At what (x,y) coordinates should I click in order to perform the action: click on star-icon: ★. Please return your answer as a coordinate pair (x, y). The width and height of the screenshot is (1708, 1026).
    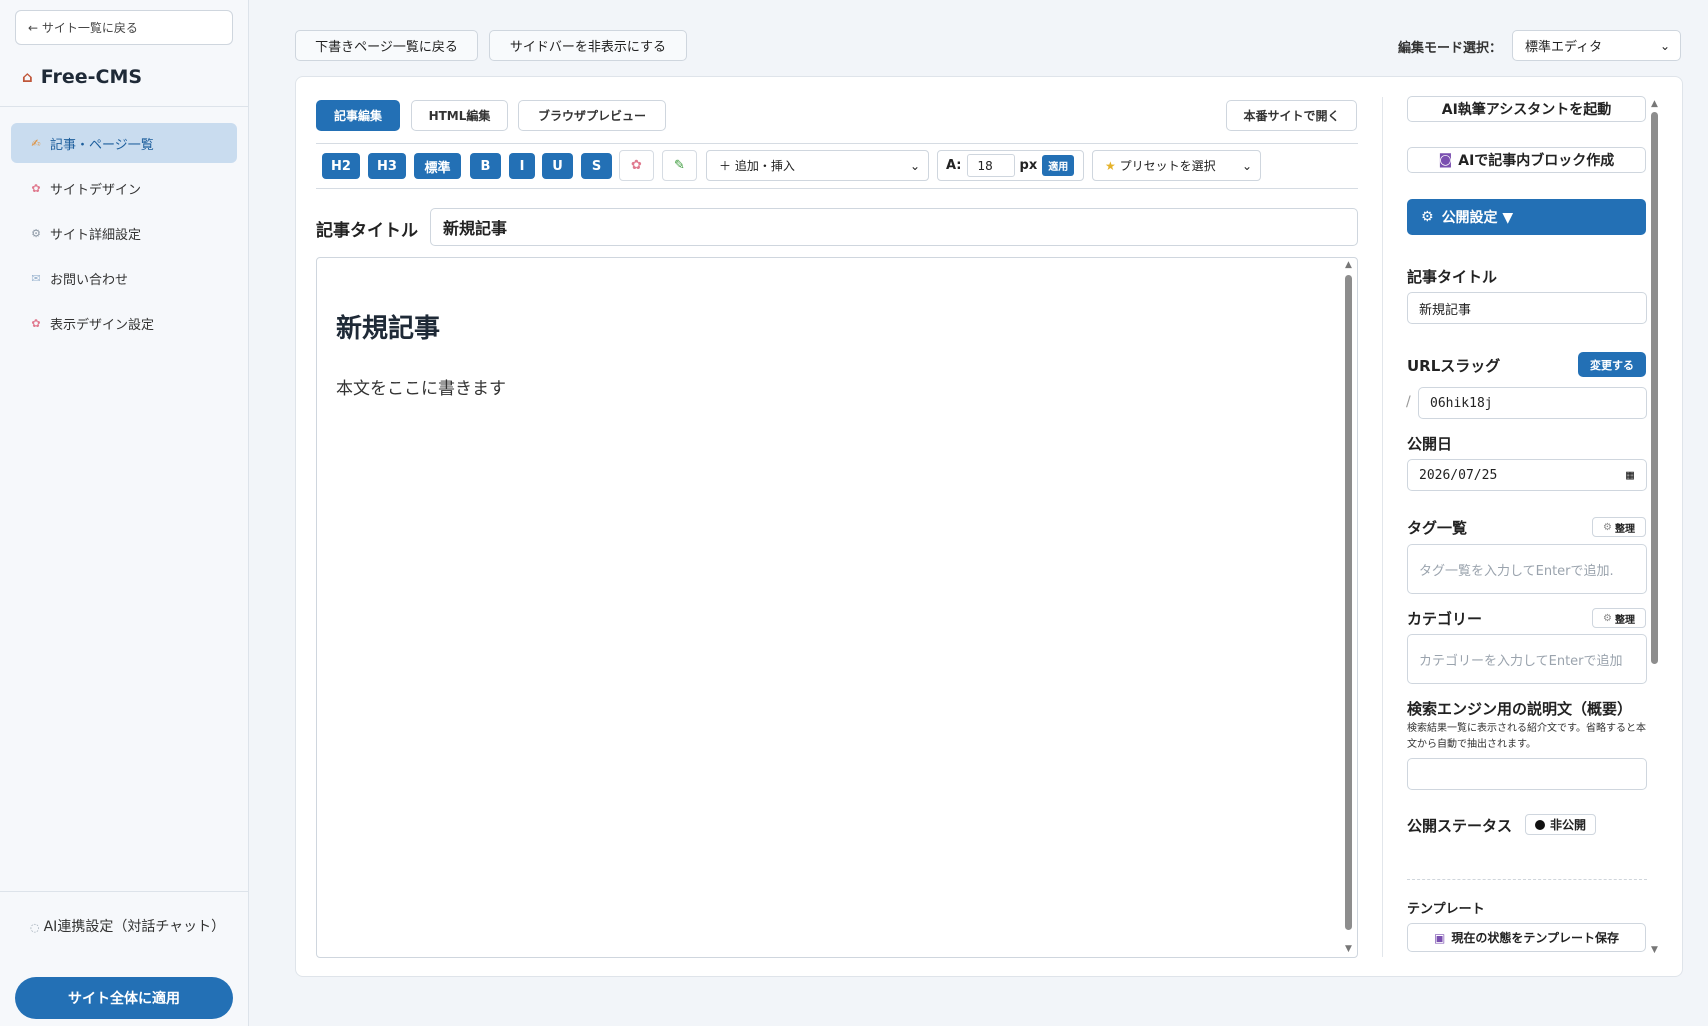
    Looking at the image, I should click on (1110, 166).